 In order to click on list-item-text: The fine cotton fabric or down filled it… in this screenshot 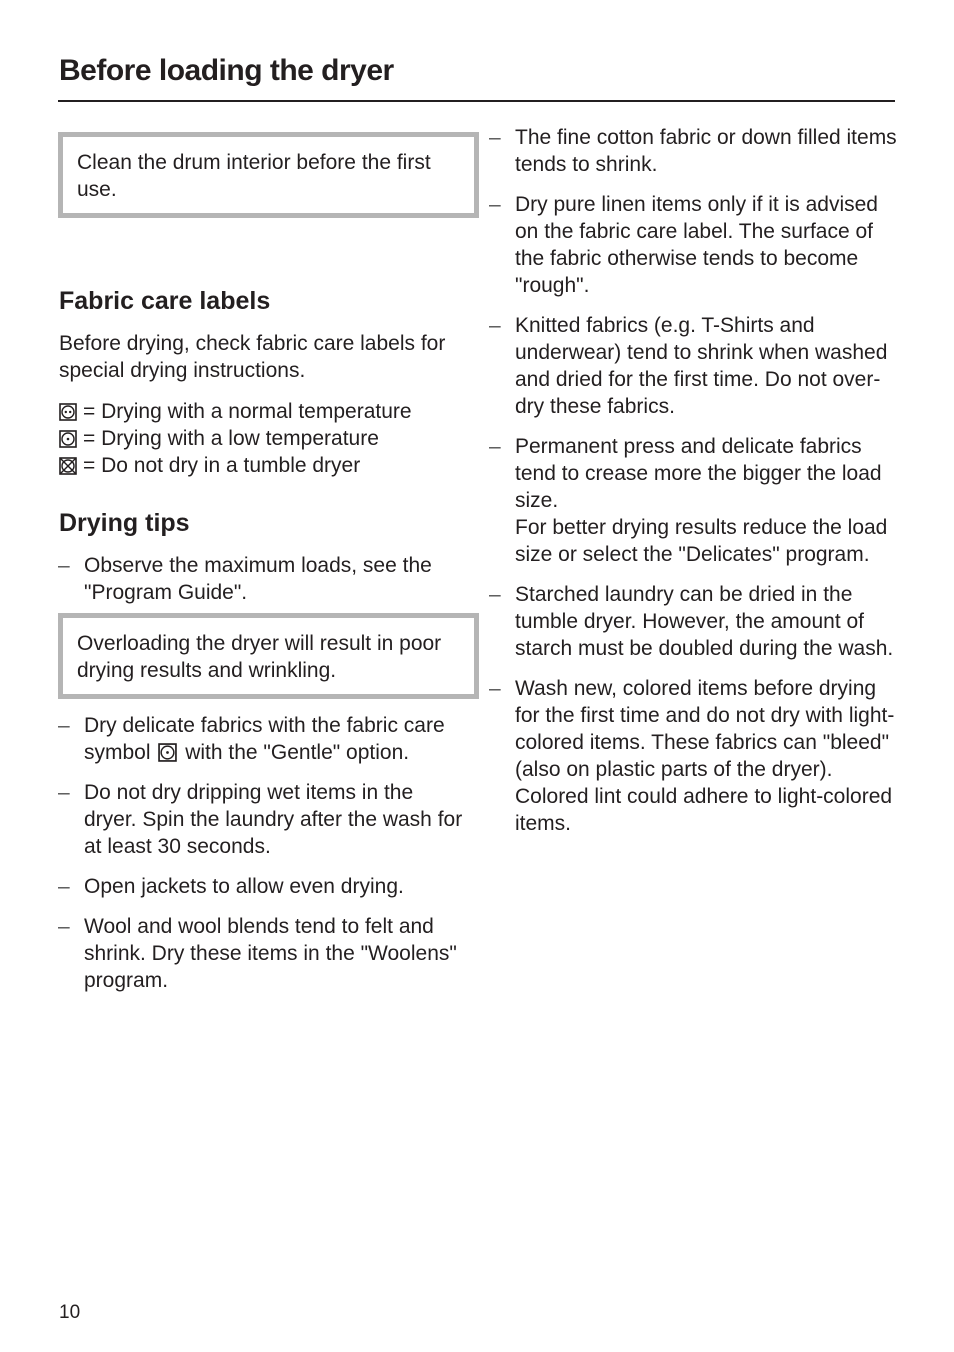, I will do `click(706, 151)`.